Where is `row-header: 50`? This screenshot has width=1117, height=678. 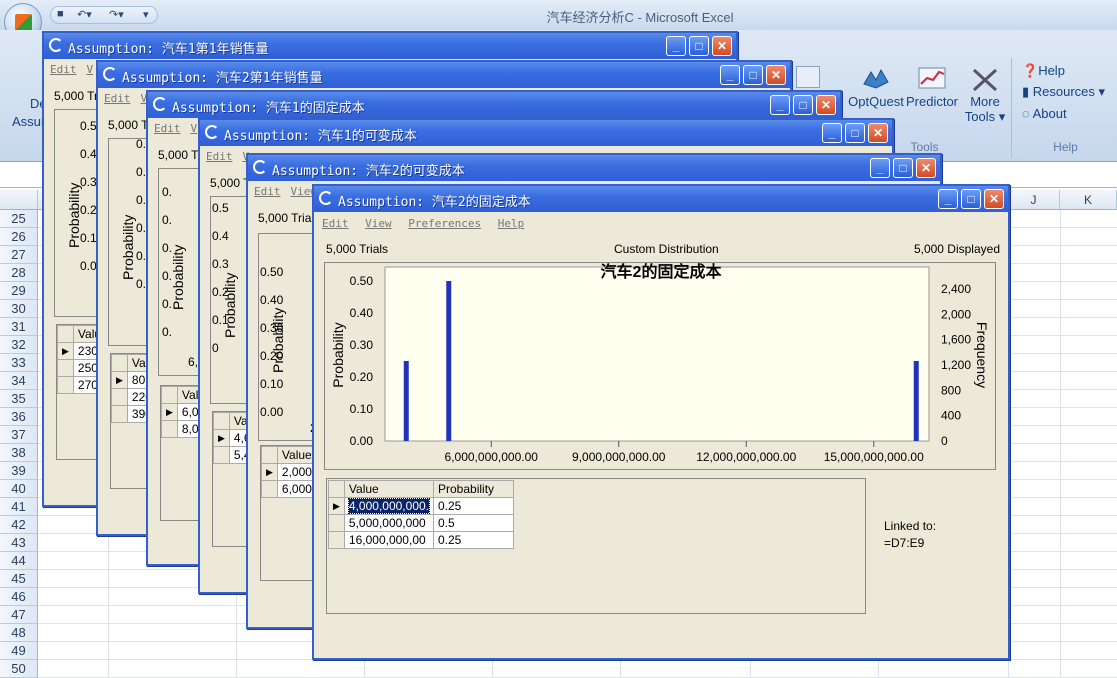 row-header: 50 is located at coordinates (19, 669).